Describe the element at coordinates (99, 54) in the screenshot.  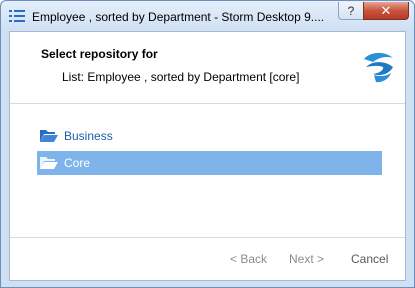
I see `header-title: Select repository for` at that location.